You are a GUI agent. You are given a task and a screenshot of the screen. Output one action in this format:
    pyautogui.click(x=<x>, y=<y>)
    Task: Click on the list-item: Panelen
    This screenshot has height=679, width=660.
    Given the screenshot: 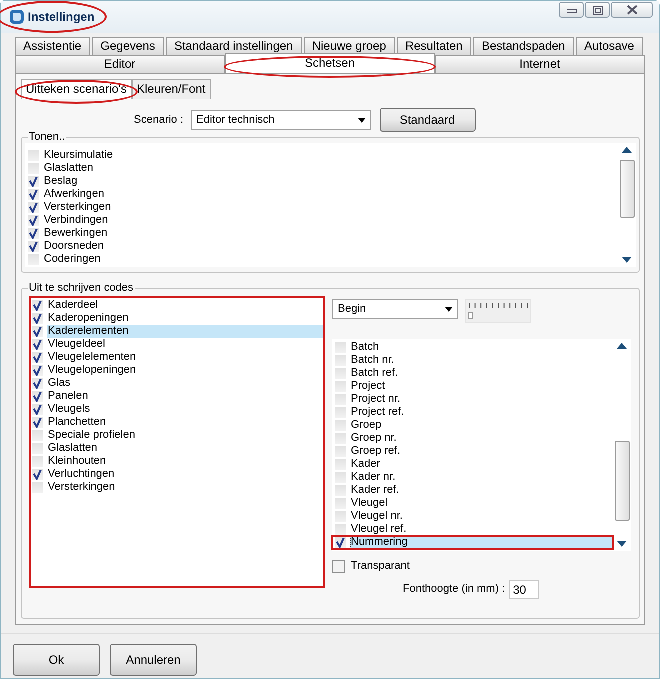 What is the action you would take?
    pyautogui.click(x=68, y=396)
    